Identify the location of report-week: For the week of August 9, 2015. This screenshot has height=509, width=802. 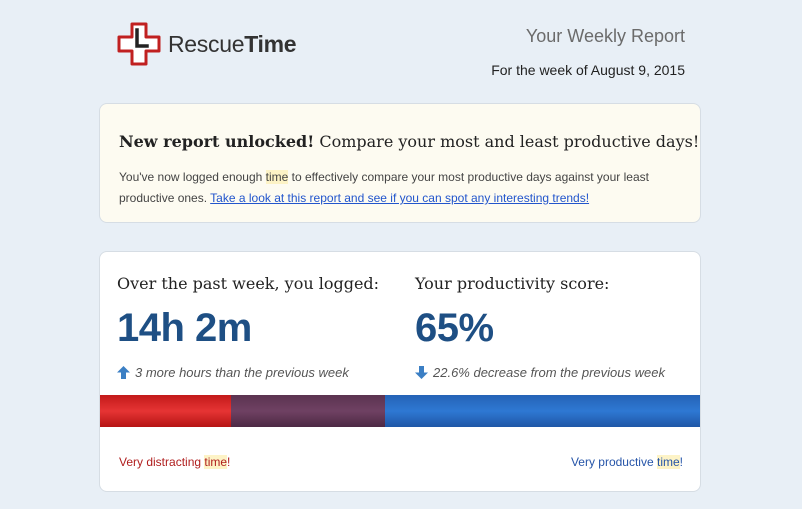
(588, 70).